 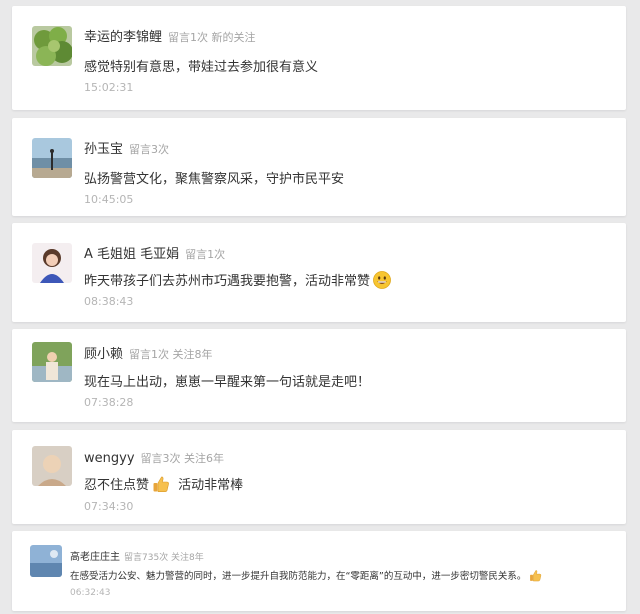 I want to click on commenter-stats: 留言1次, so click(x=205, y=254).